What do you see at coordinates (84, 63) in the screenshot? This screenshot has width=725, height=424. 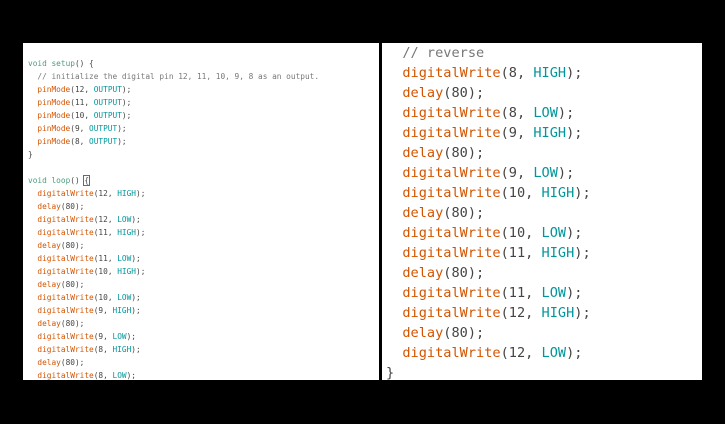 I see `code-token: () {` at bounding box center [84, 63].